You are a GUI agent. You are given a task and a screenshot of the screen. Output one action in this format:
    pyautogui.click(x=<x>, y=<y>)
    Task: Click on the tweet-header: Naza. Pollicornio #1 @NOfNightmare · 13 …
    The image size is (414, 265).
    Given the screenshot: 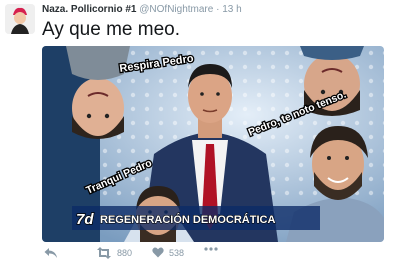 What is the action you would take?
    pyautogui.click(x=142, y=9)
    